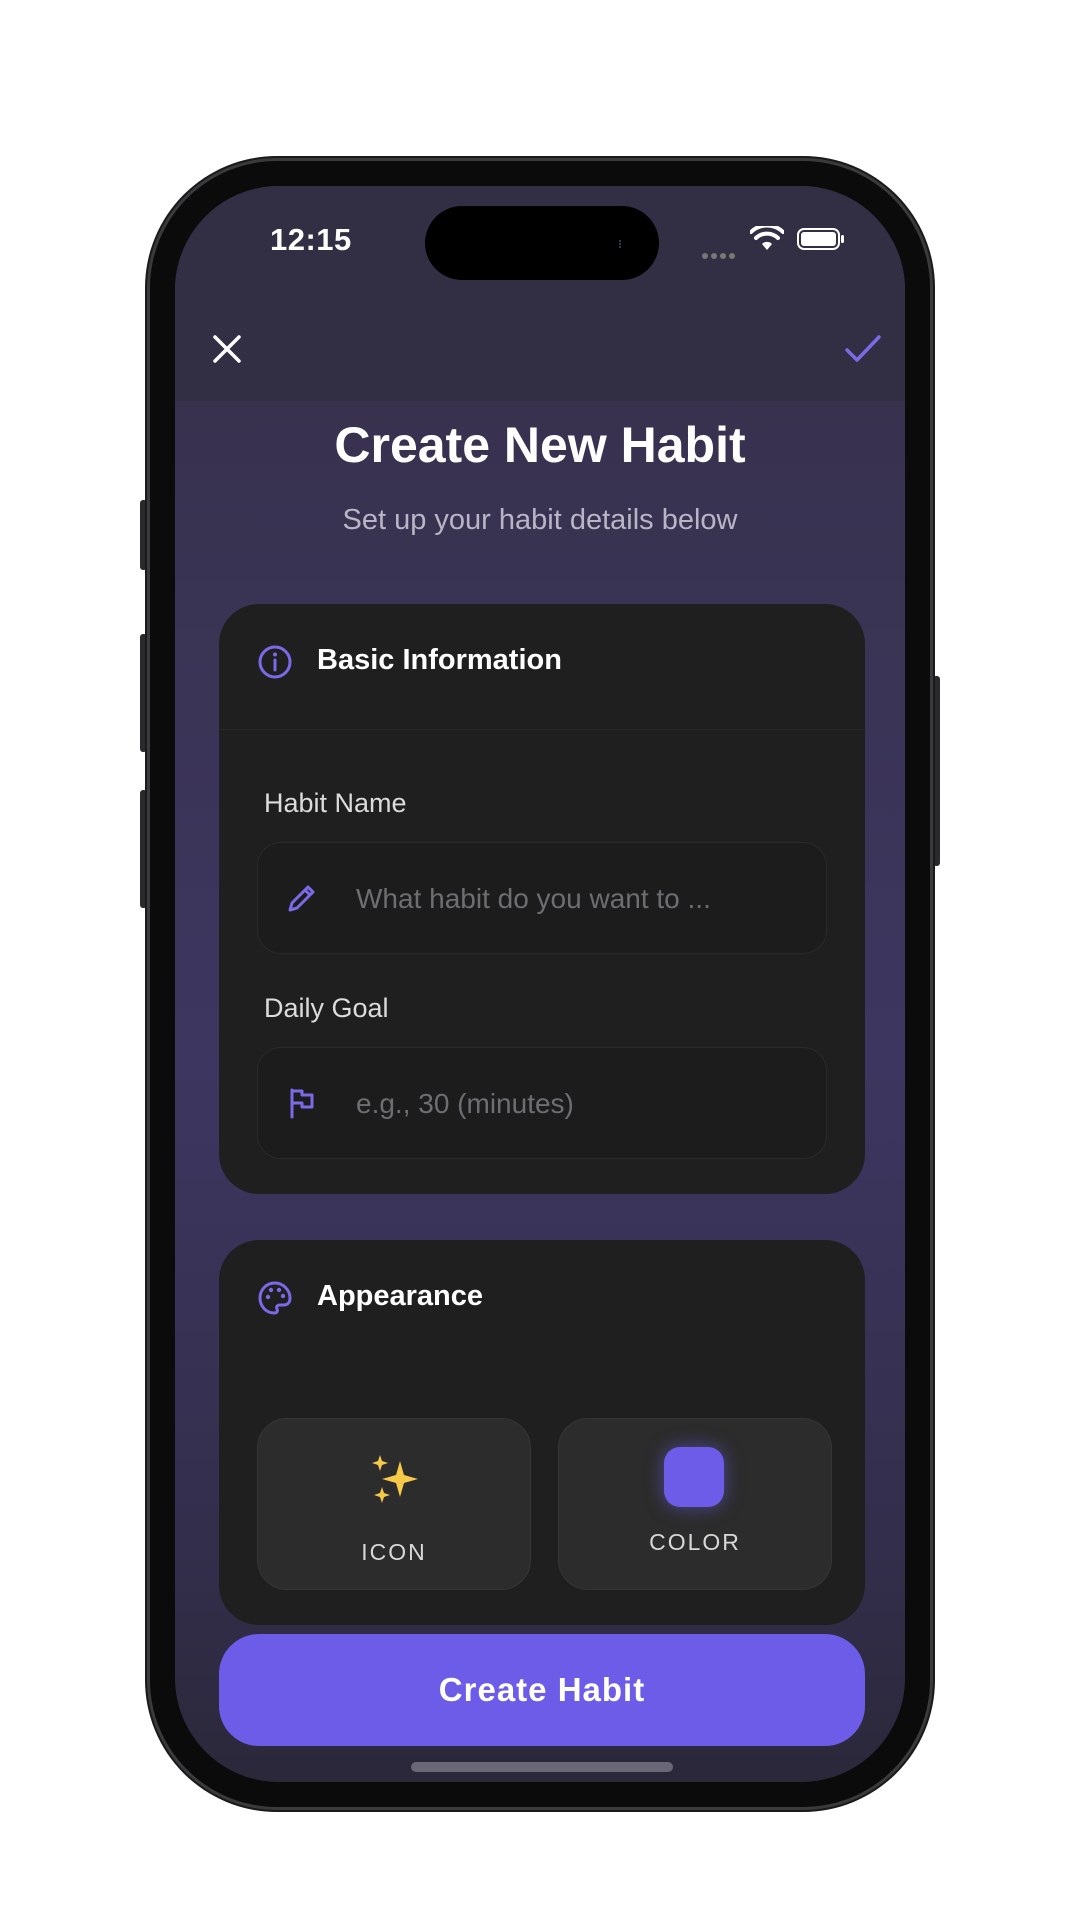  What do you see at coordinates (767, 238) in the screenshot?
I see `wifi-icon` at bounding box center [767, 238].